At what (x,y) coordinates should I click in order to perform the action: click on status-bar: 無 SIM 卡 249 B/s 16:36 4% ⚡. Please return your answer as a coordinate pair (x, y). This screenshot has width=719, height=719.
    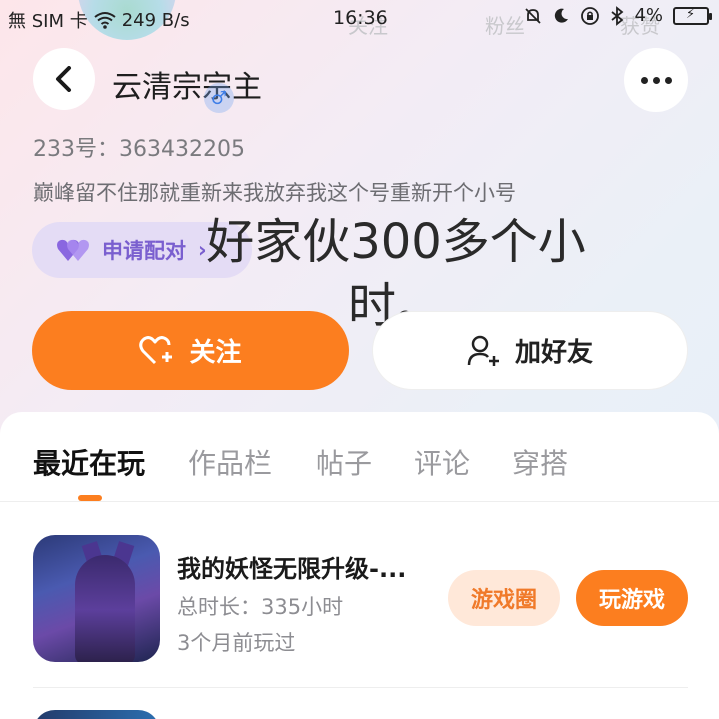
    Looking at the image, I should click on (359, 19).